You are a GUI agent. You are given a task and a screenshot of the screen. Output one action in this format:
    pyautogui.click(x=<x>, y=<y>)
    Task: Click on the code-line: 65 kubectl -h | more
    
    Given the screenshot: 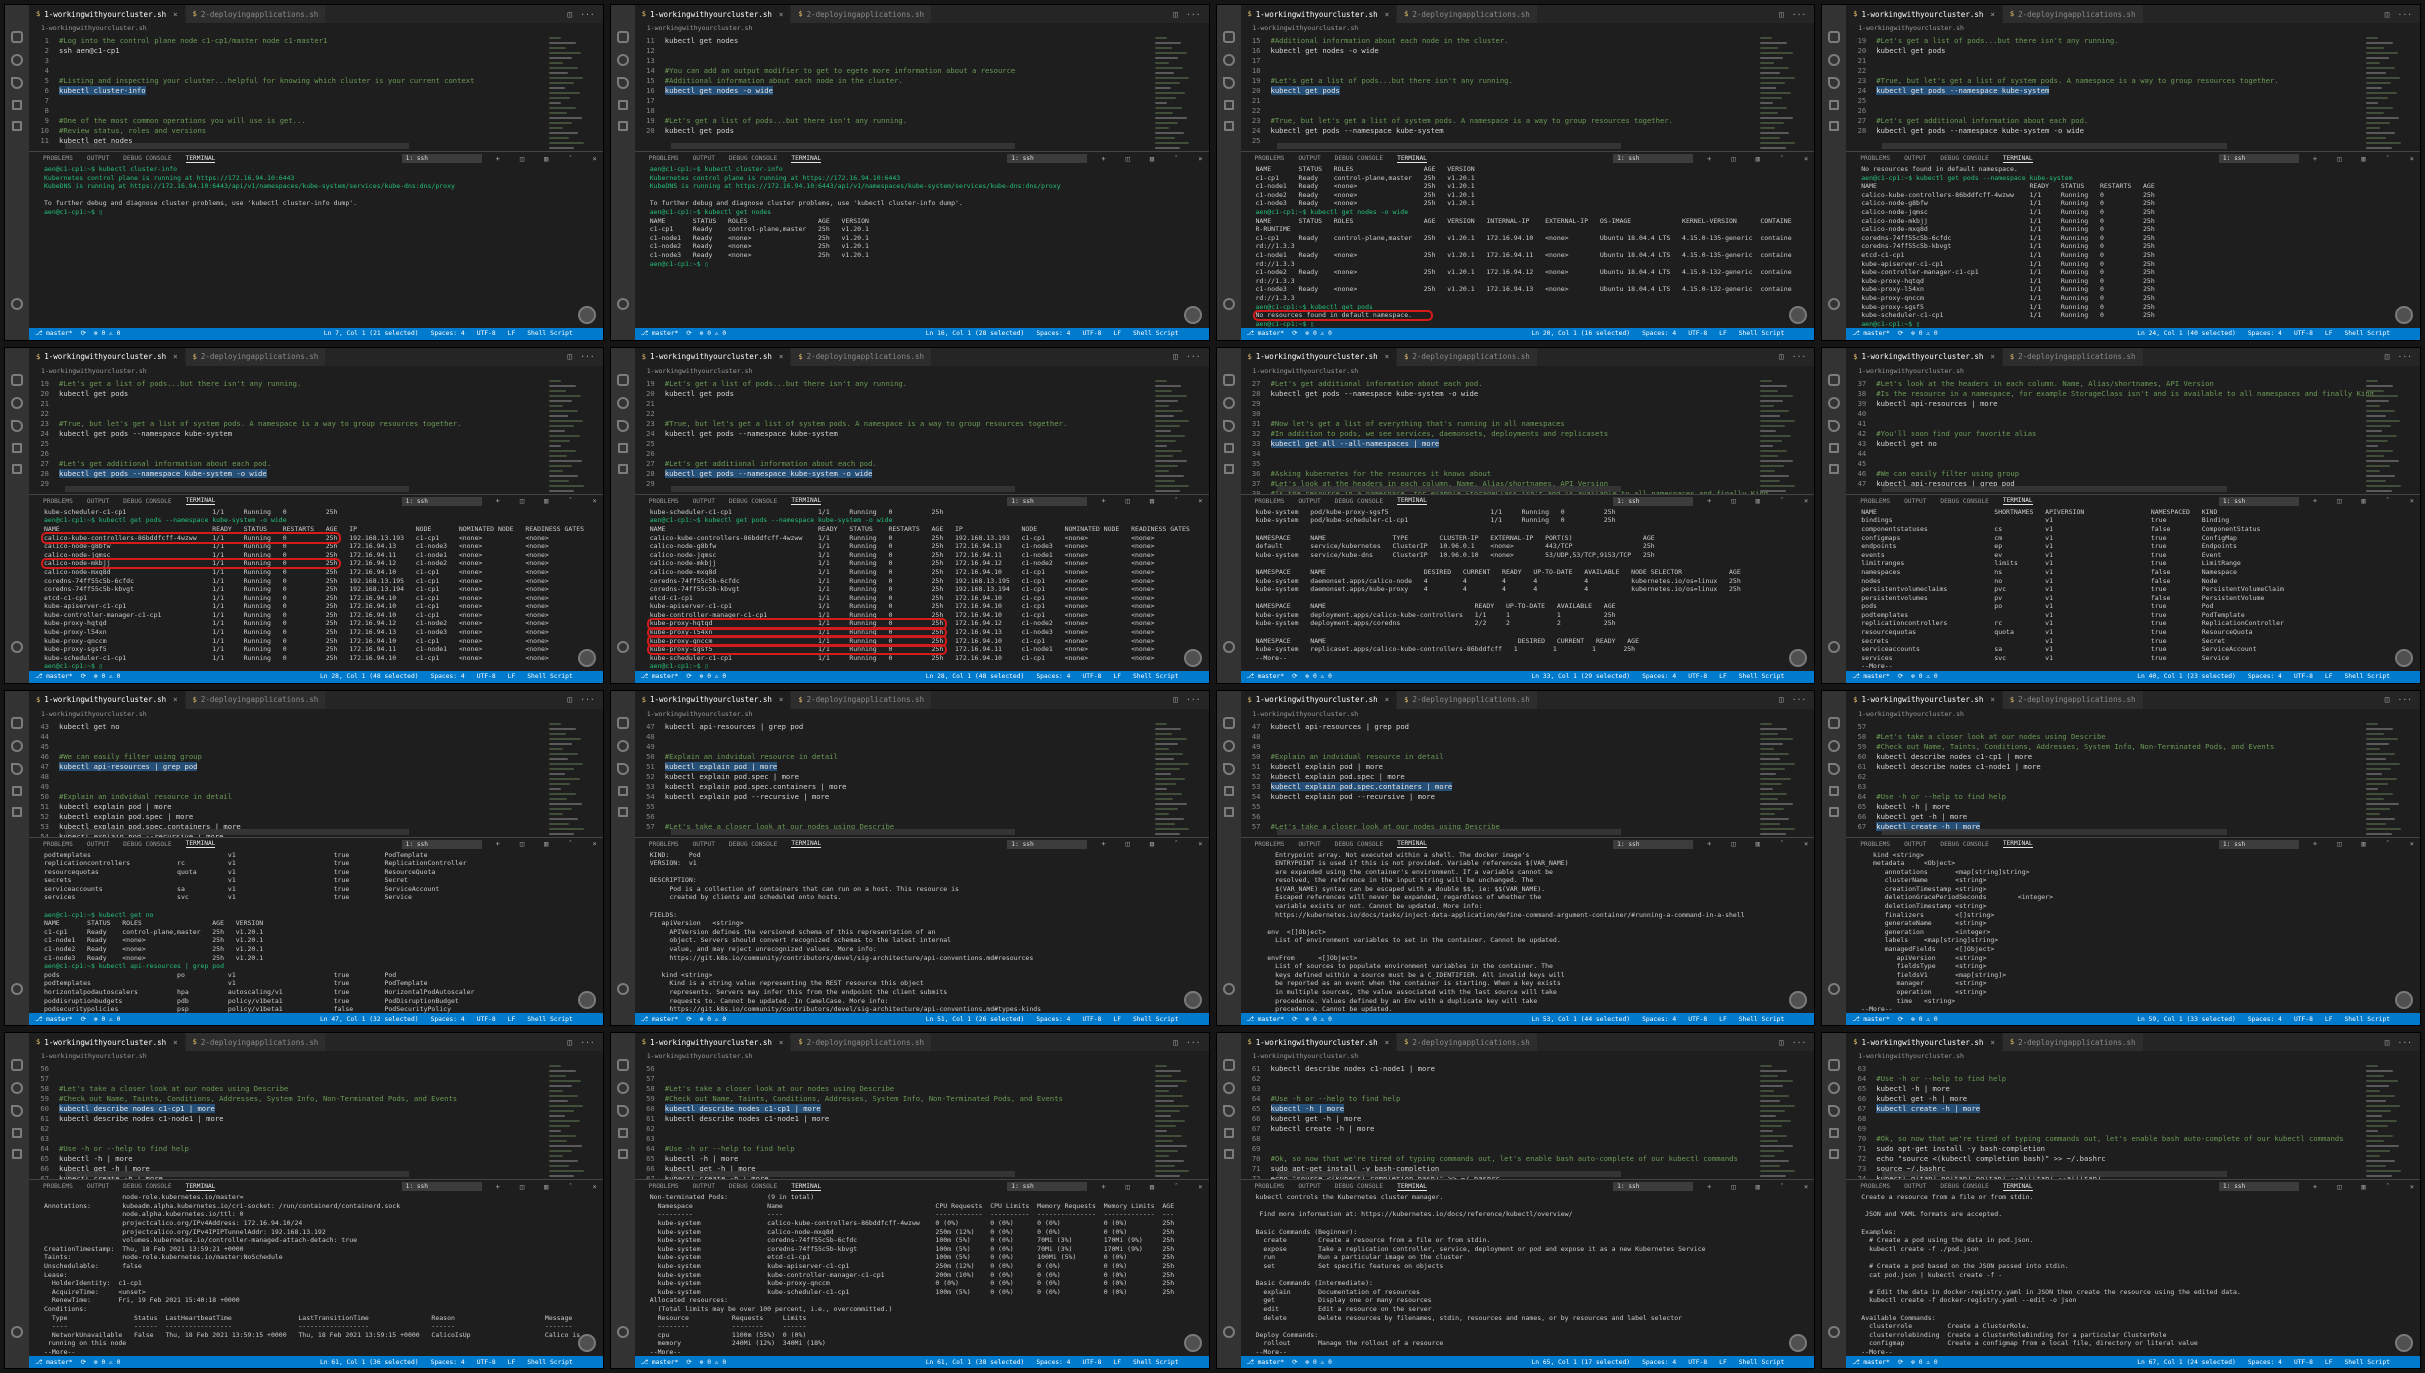 What is the action you would take?
    pyautogui.click(x=2133, y=1089)
    